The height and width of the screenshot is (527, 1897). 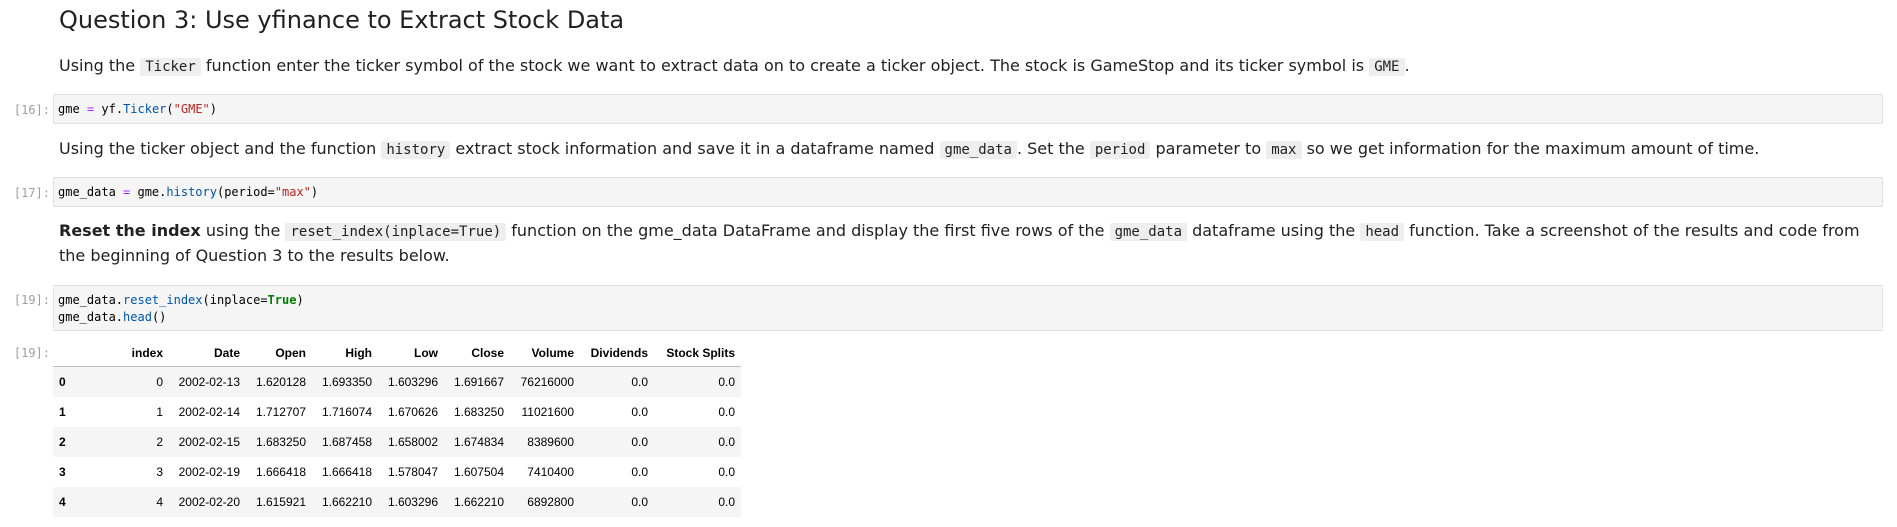 I want to click on row-index: 1, so click(x=62, y=412).